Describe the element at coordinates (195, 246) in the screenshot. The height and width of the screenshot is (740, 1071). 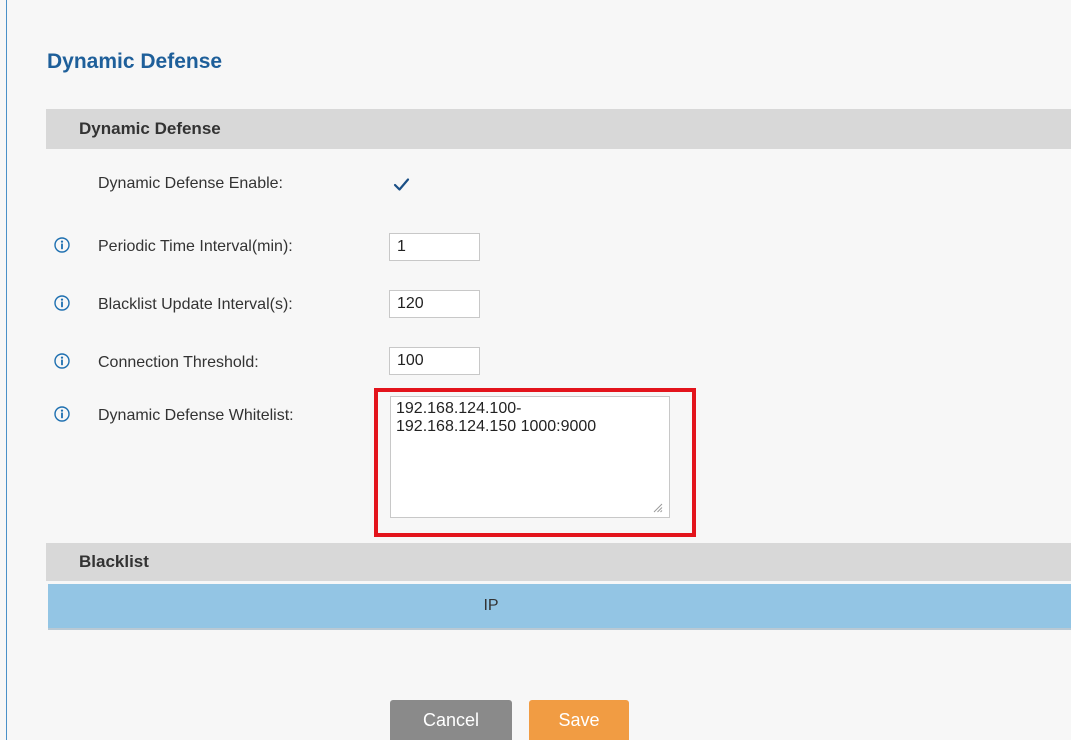
I see `periodic-time-interval-label: Periodic Time Interval(min):` at that location.